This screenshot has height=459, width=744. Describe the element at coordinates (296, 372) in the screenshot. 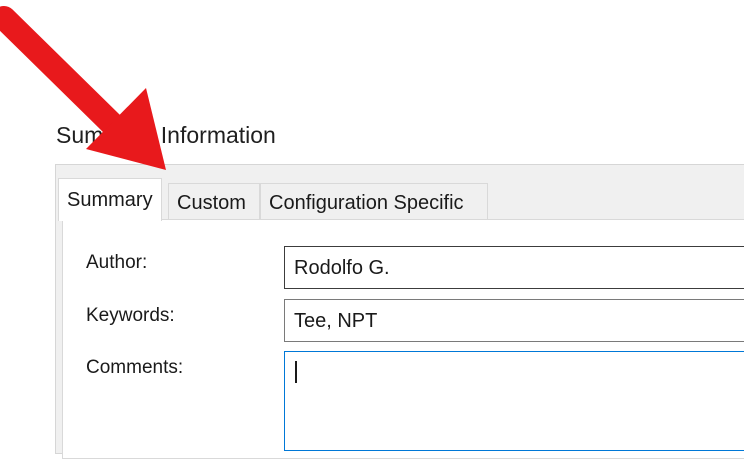

I see `text-caret` at that location.